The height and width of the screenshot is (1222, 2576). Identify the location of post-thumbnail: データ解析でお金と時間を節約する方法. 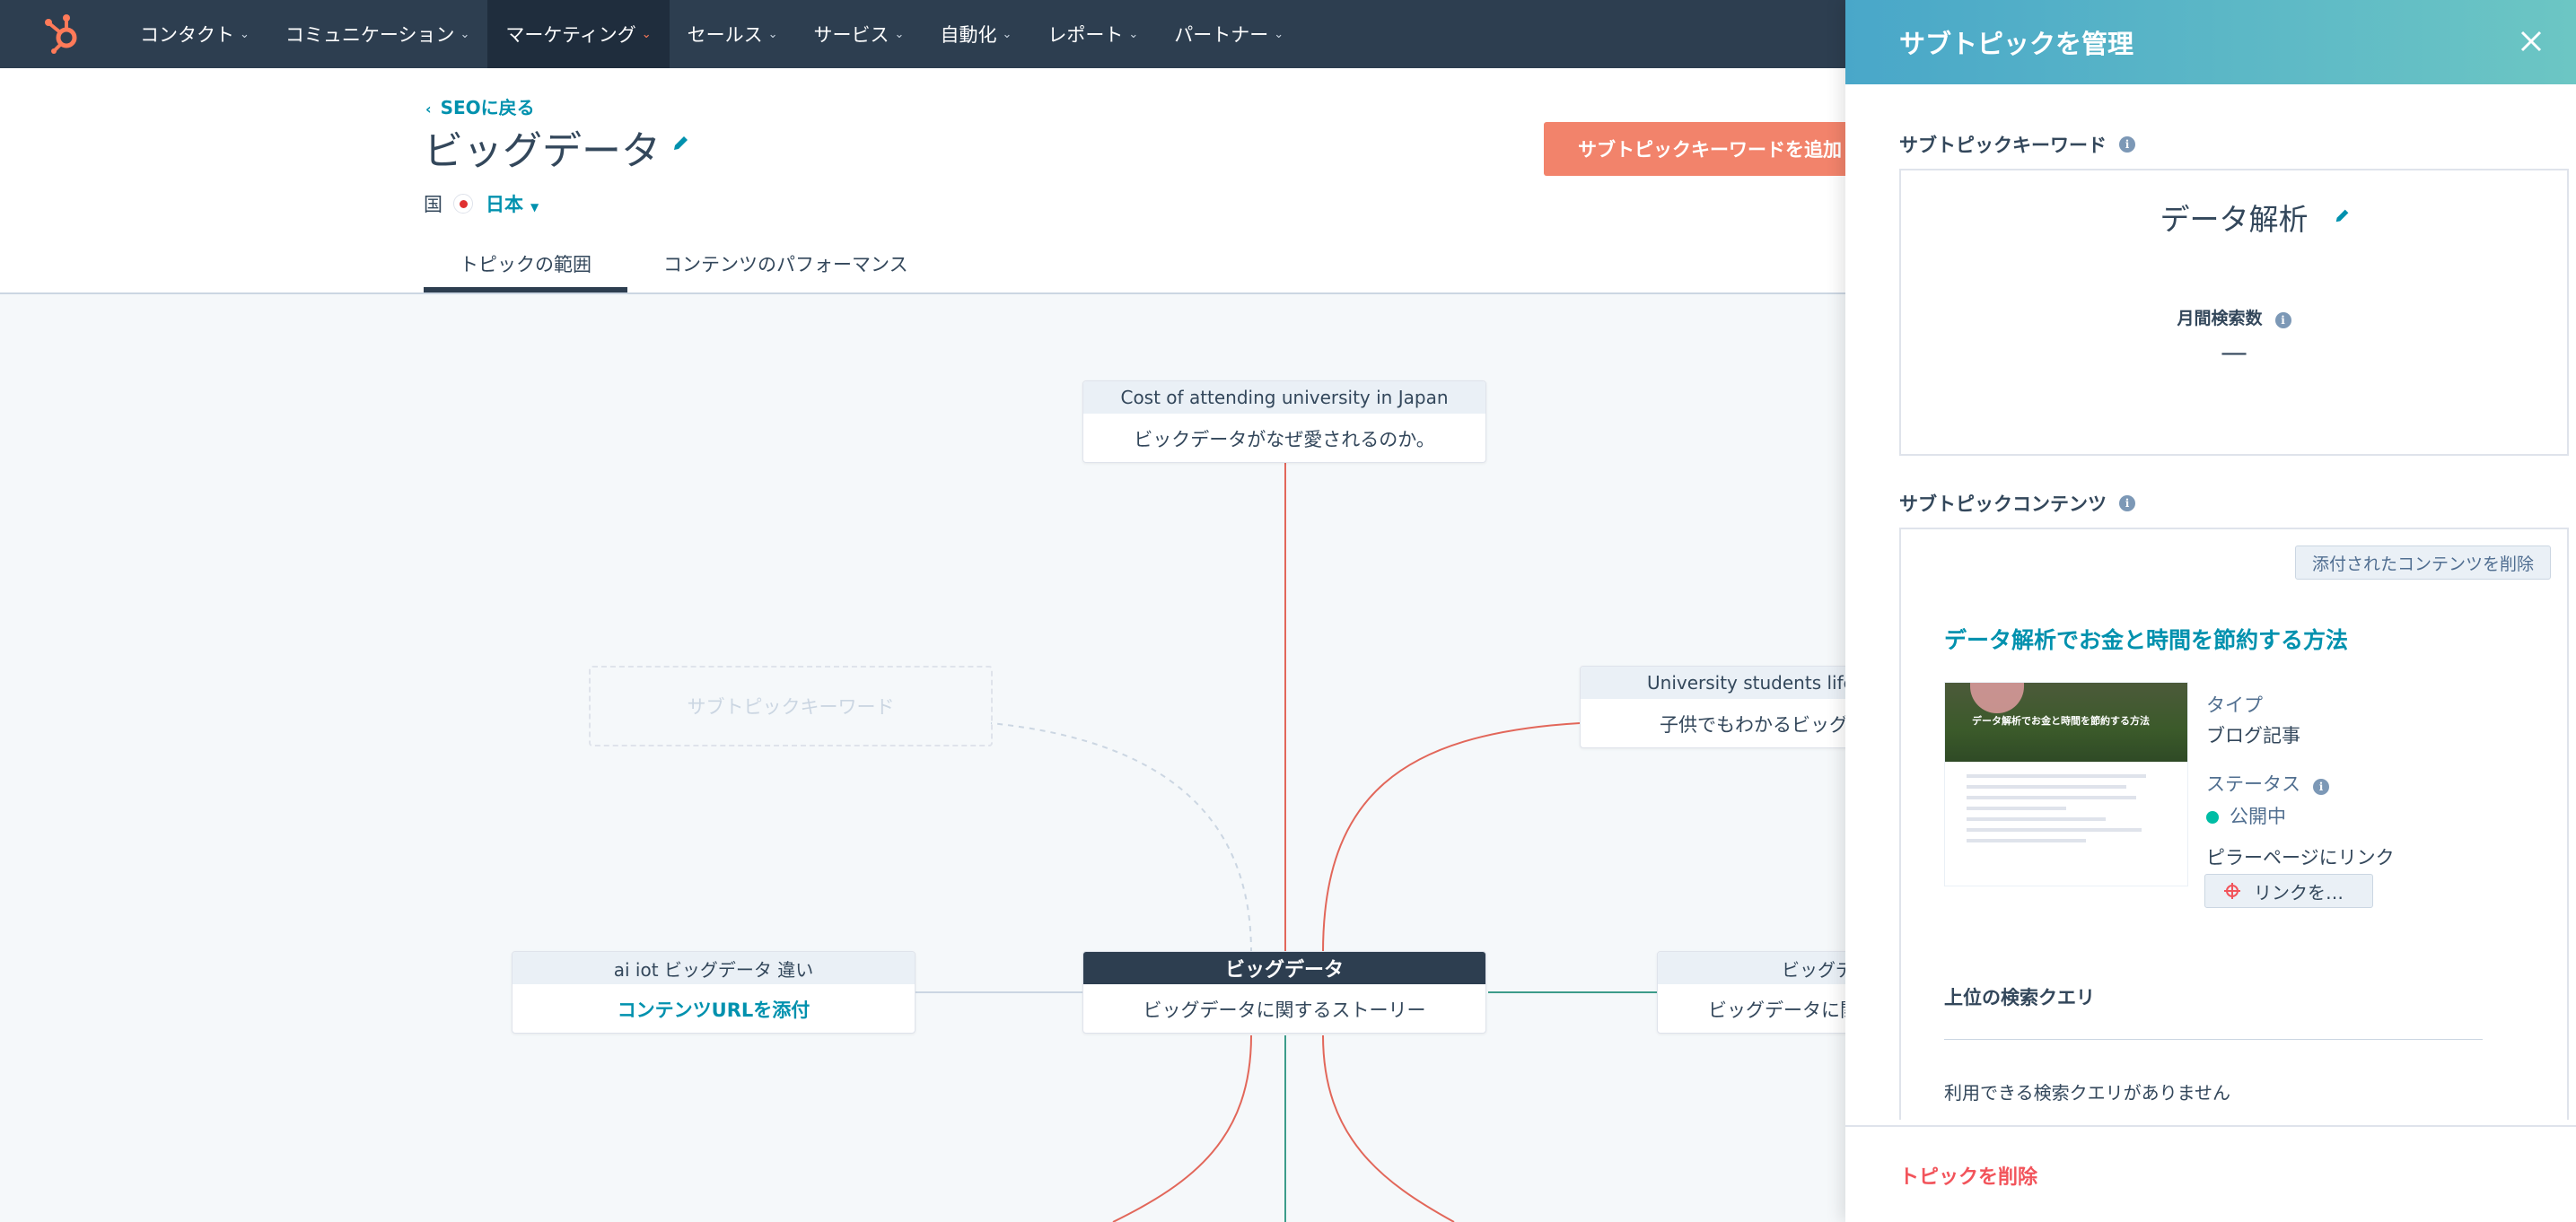
(2066, 784).